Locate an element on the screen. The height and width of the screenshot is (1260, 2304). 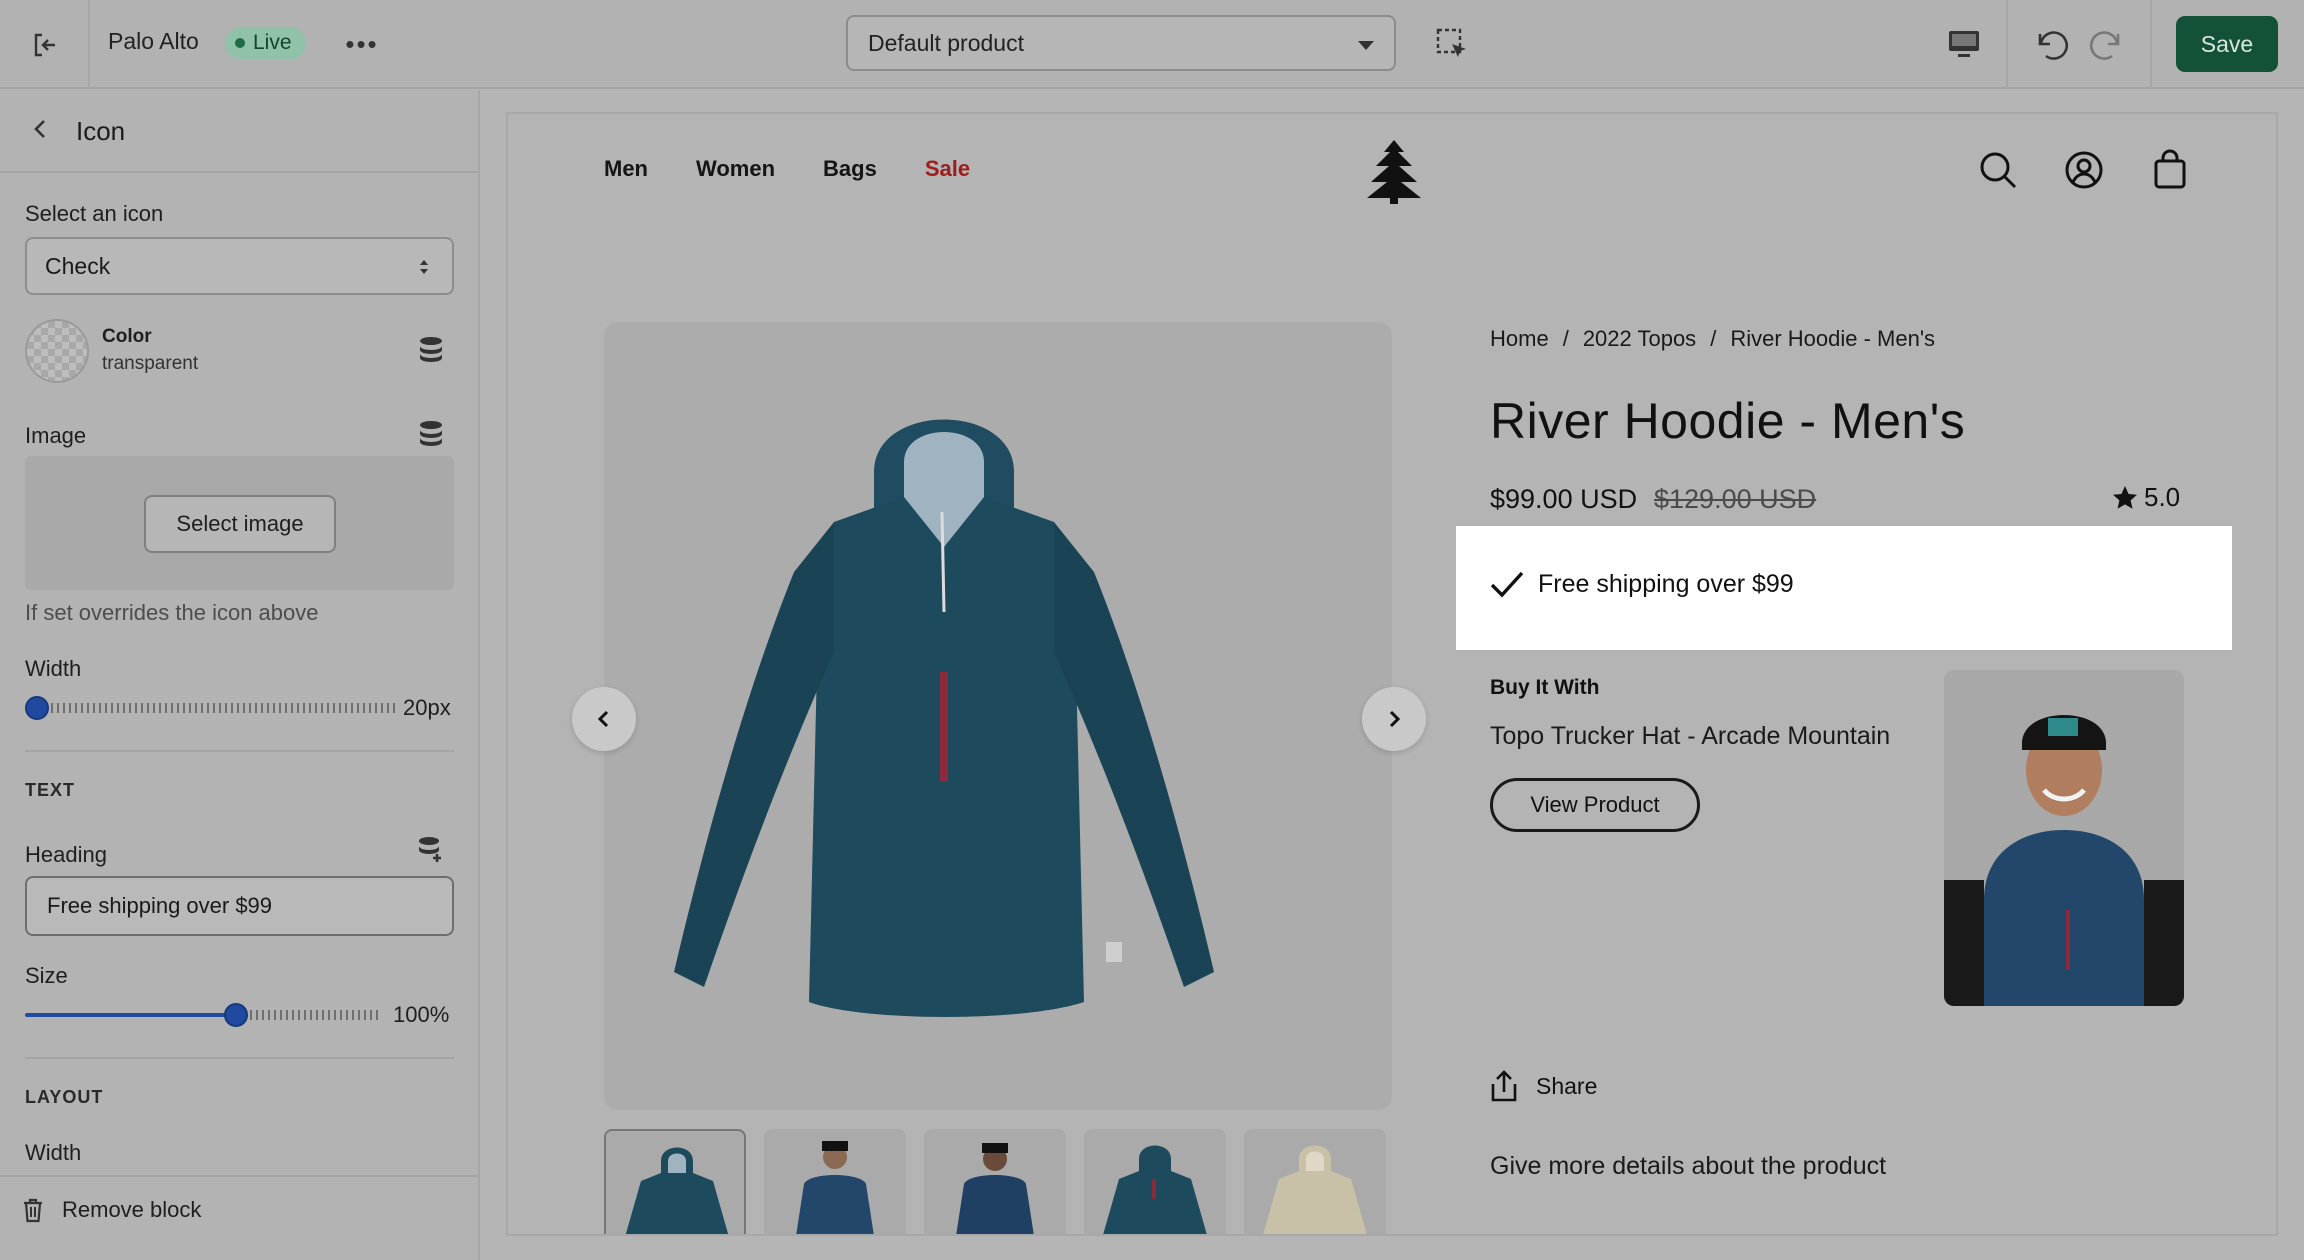
color-swatch is located at coordinates (57, 351).